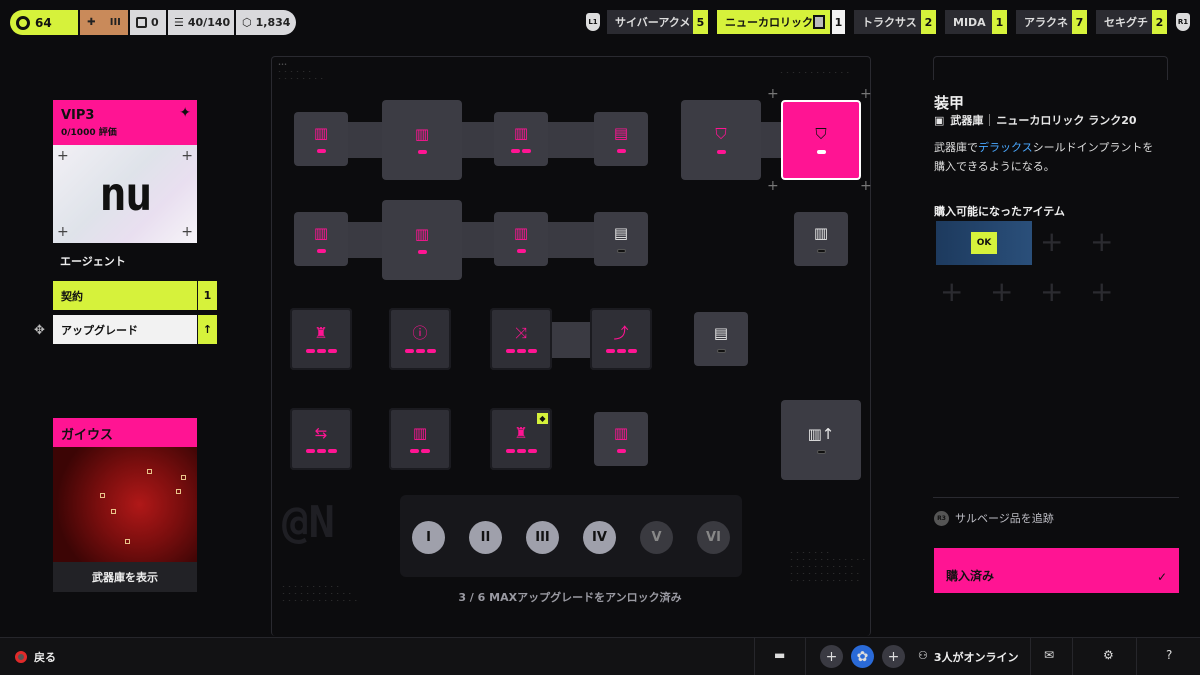 The width and height of the screenshot is (1200, 675). I want to click on back-button: 戻る, so click(35, 657).